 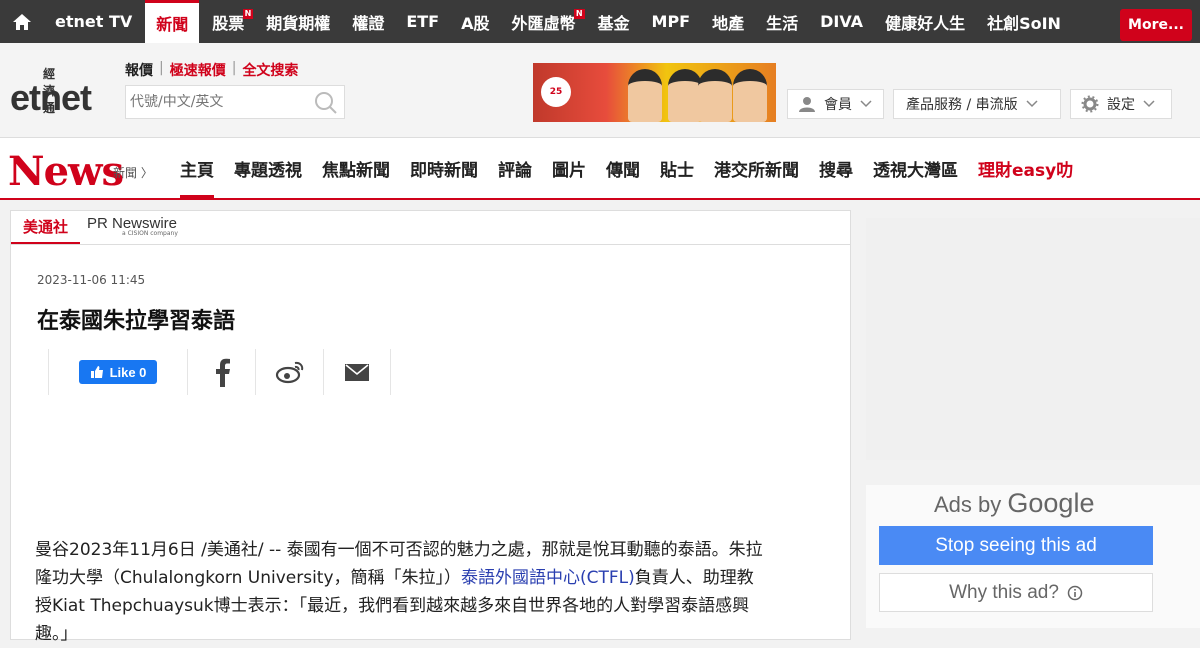 What do you see at coordinates (91, 280) in the screenshot?
I see `article-date: 2023-11-06 11:45` at bounding box center [91, 280].